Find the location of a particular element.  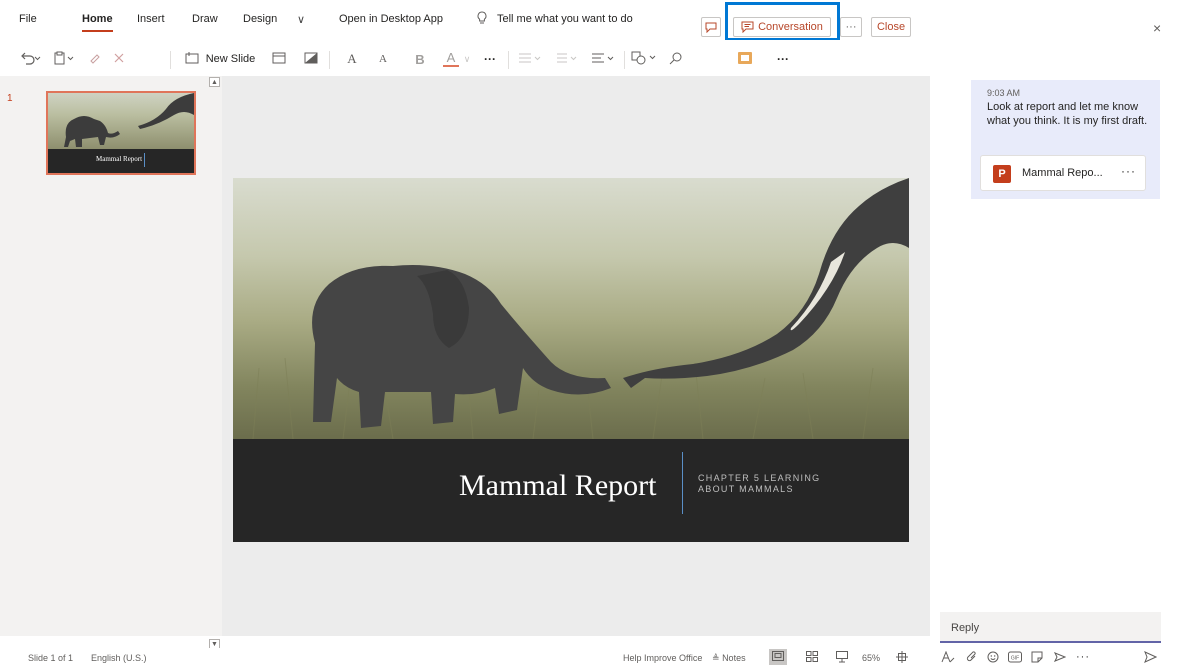

menu-more-chevron: ∨ is located at coordinates (301, 19).